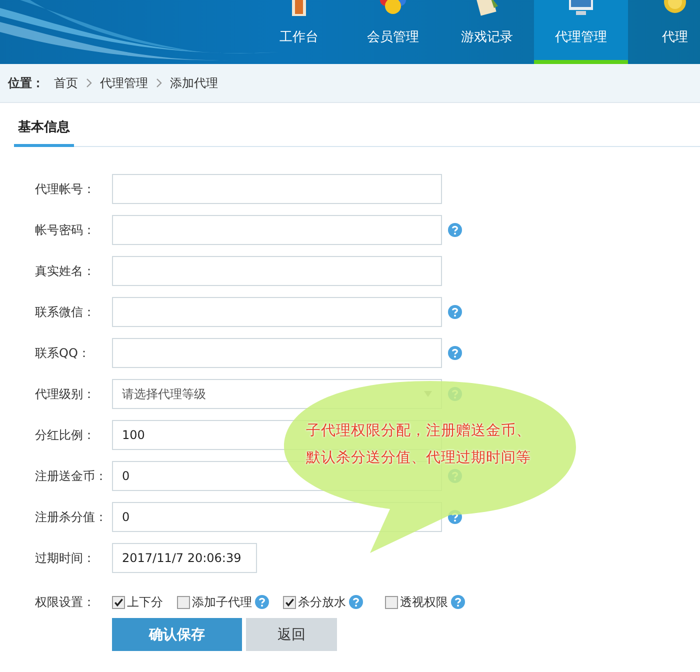 The height and width of the screenshot is (672, 700). Describe the element at coordinates (393, 32) in the screenshot. I see `nav-tab: 会员管理` at that location.